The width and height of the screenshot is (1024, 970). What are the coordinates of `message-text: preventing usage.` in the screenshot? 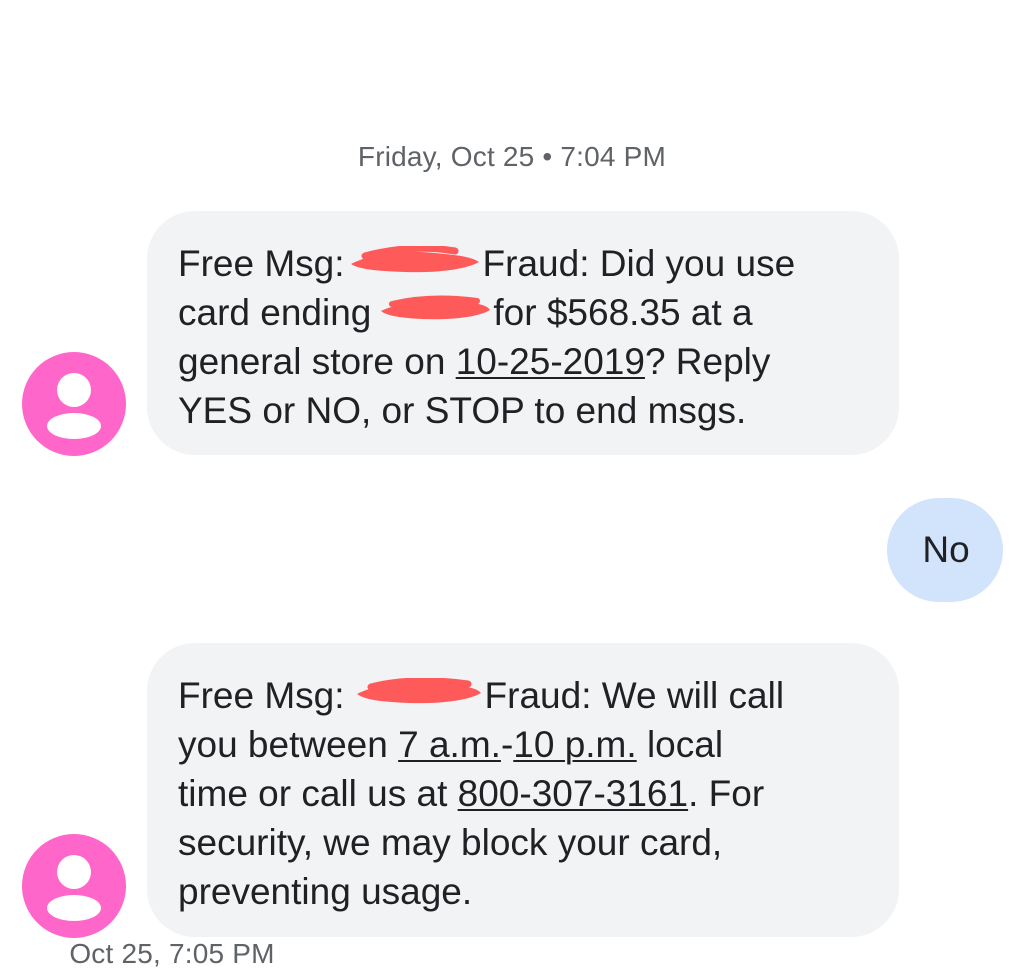 It's located at (325, 891).